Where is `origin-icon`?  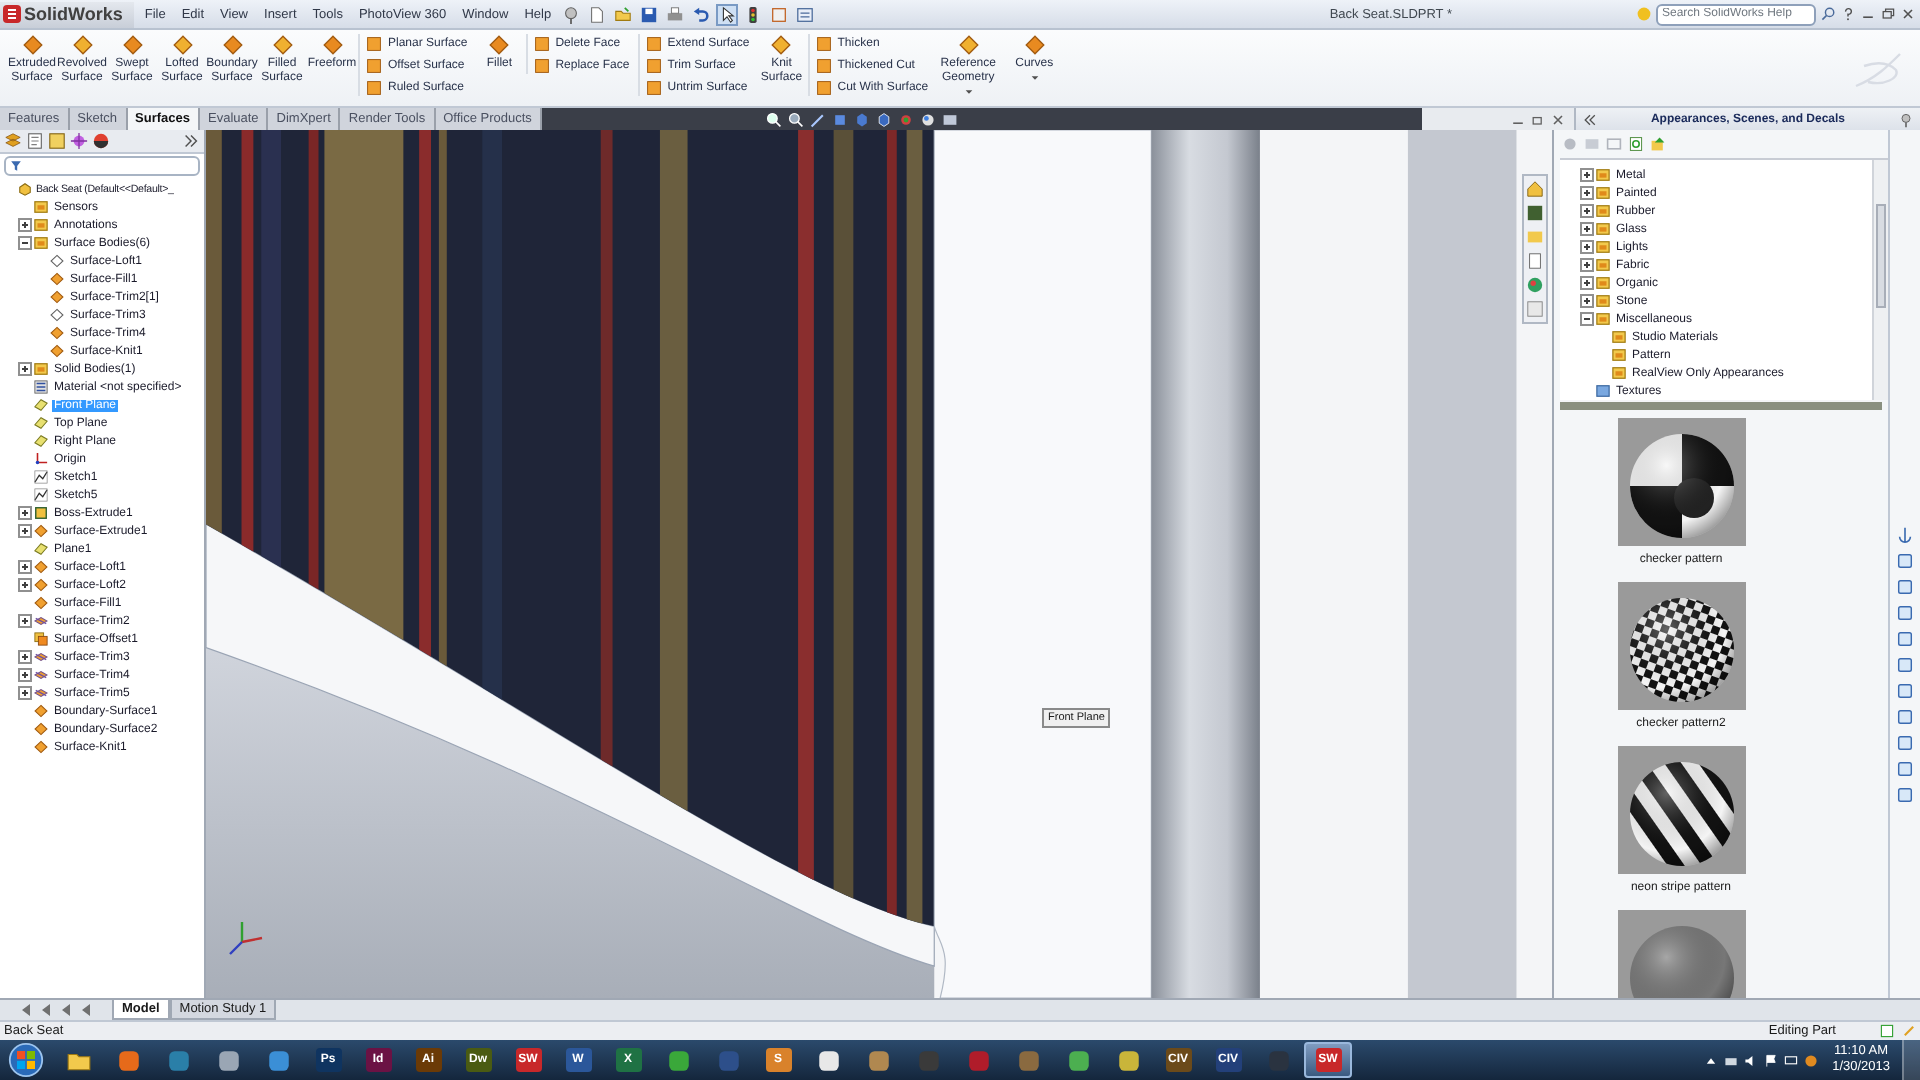 origin-icon is located at coordinates (41, 459).